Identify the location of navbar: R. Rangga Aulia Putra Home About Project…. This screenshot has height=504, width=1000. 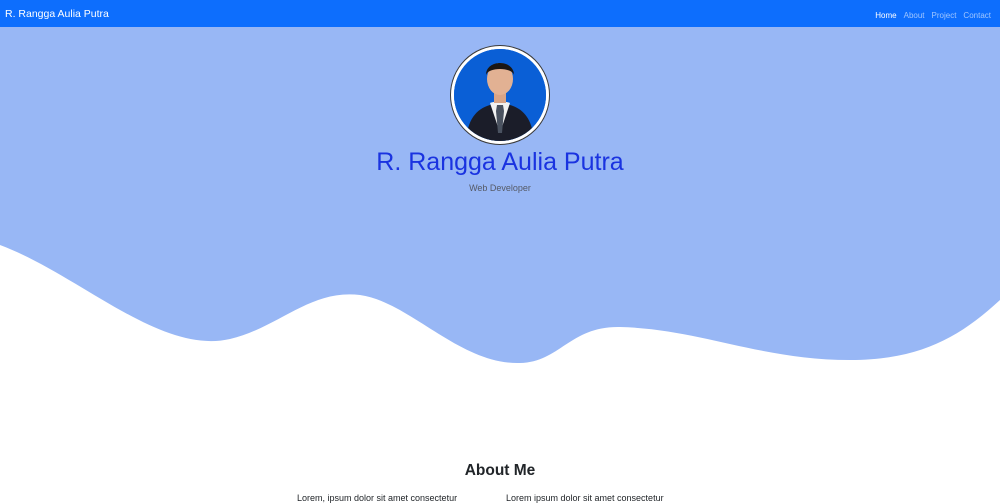
(500, 13).